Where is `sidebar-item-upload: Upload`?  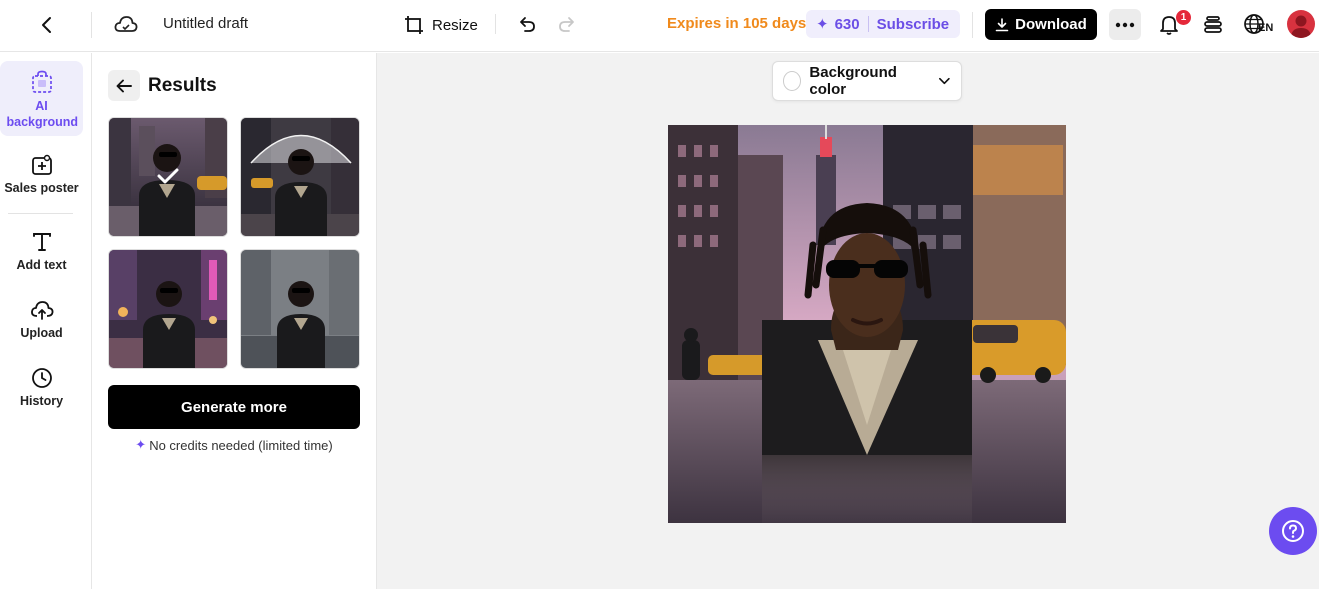 sidebar-item-upload: Upload is located at coordinates (41, 320).